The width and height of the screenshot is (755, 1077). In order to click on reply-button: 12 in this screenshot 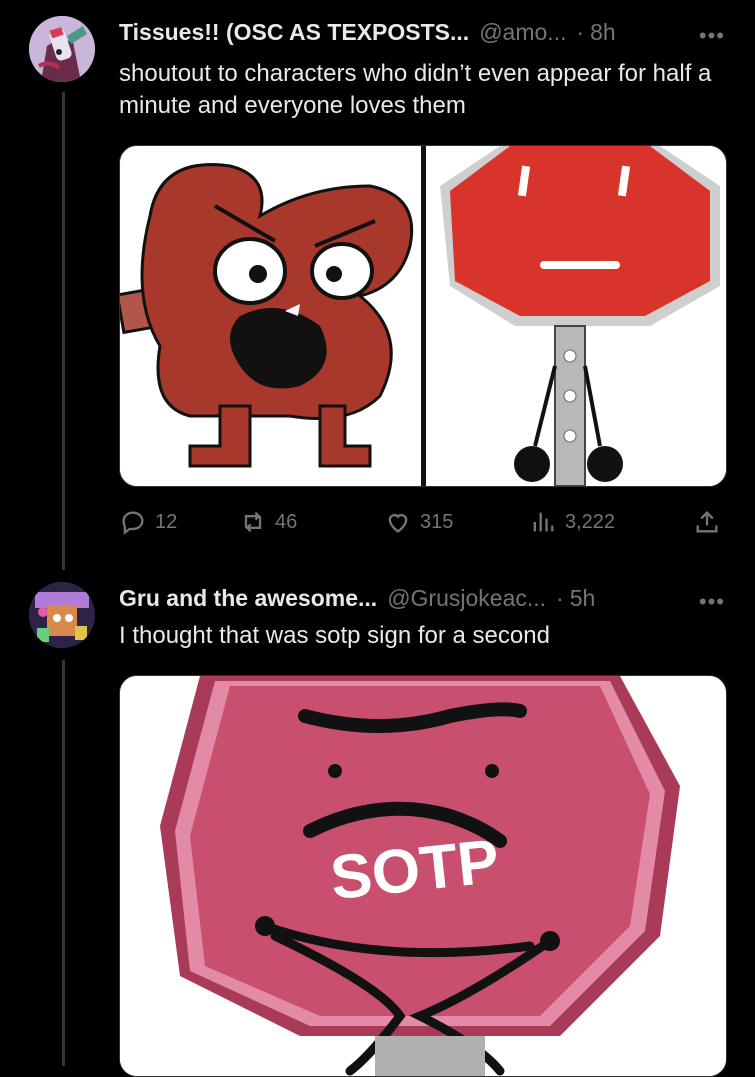, I will do `click(148, 522)`.